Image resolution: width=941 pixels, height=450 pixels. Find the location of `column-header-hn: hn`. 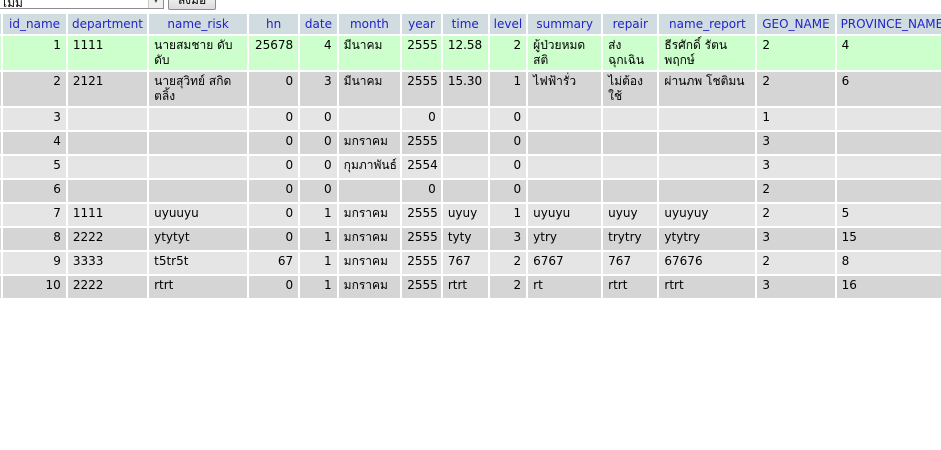

column-header-hn: hn is located at coordinates (274, 24).